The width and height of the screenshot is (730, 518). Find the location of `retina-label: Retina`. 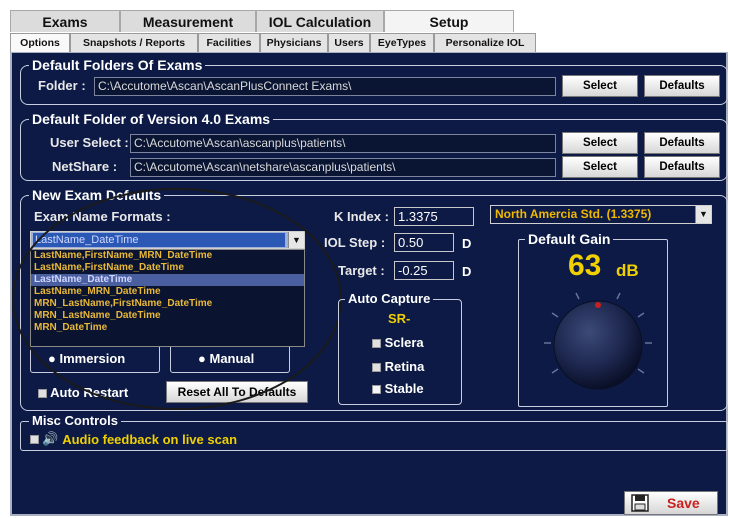

retina-label: Retina is located at coordinates (404, 366).